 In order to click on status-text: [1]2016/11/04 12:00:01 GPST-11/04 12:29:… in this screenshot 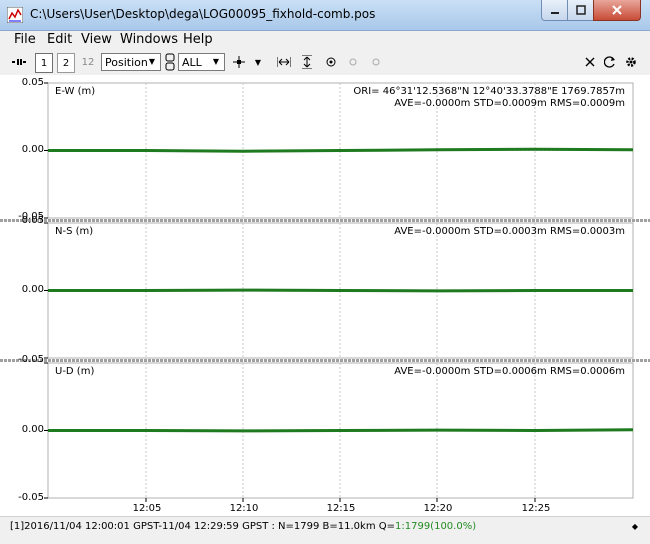, I will do `click(202, 526)`.